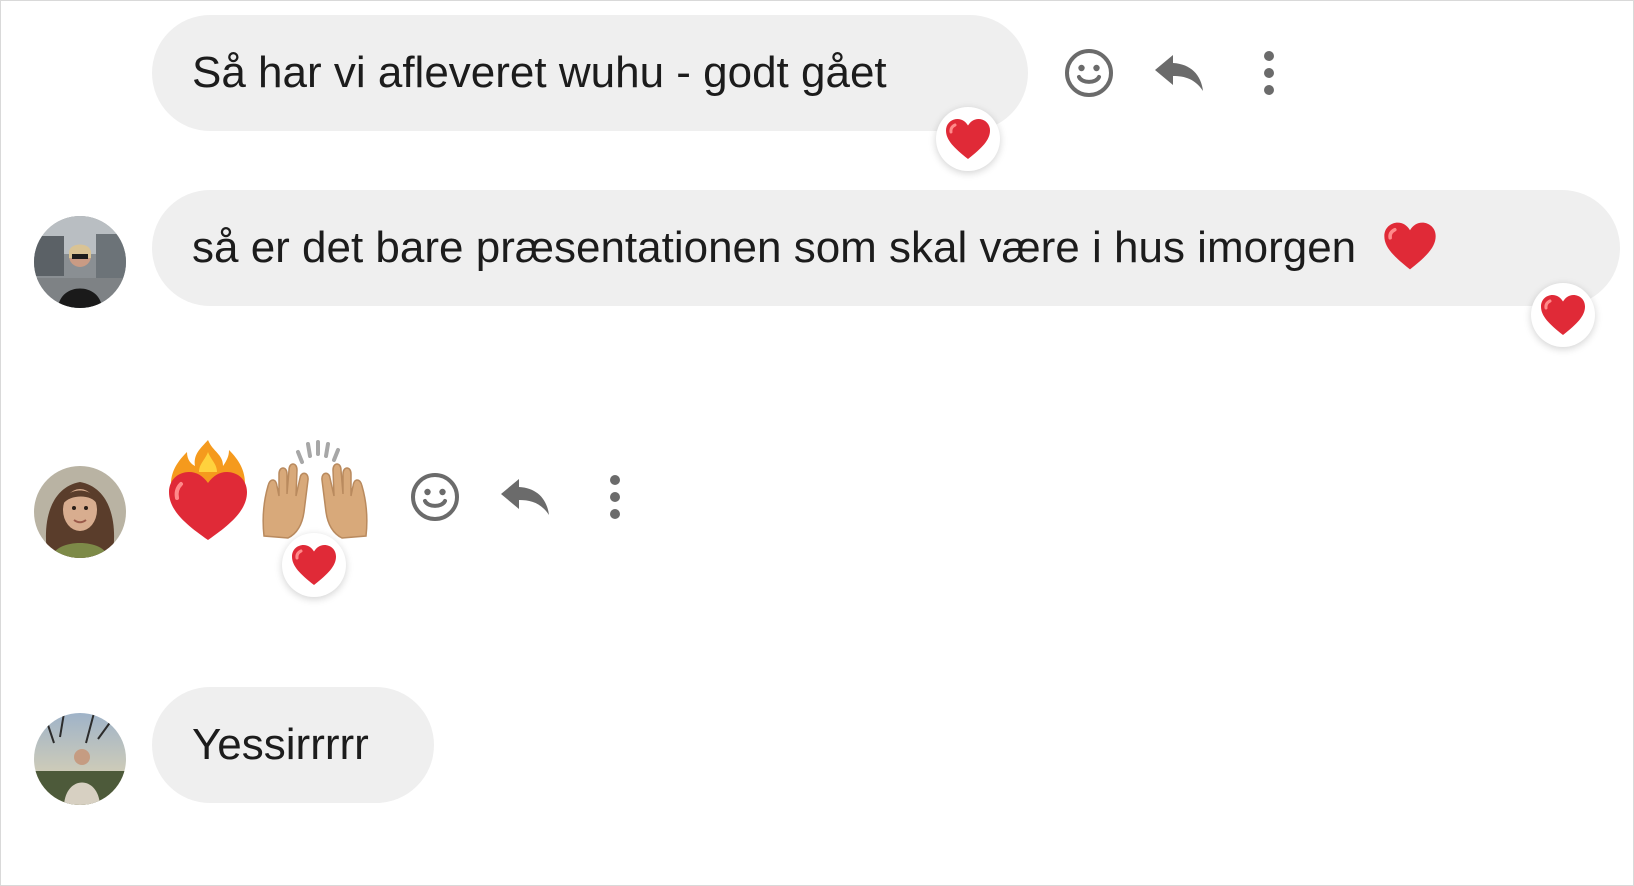 The width and height of the screenshot is (1634, 886). I want to click on message-text: Så har vi afleveret wuhu - godt gået, so click(539, 72).